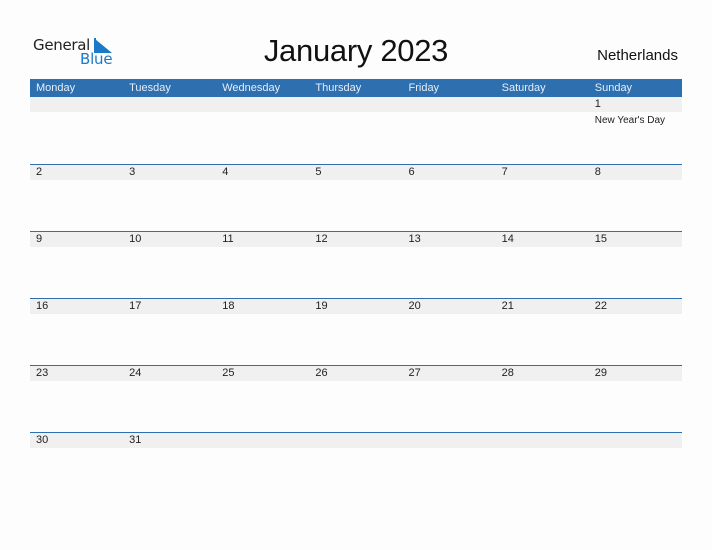 This screenshot has width=712, height=550. I want to click on weekday-thursday: Thursday, so click(338, 88).